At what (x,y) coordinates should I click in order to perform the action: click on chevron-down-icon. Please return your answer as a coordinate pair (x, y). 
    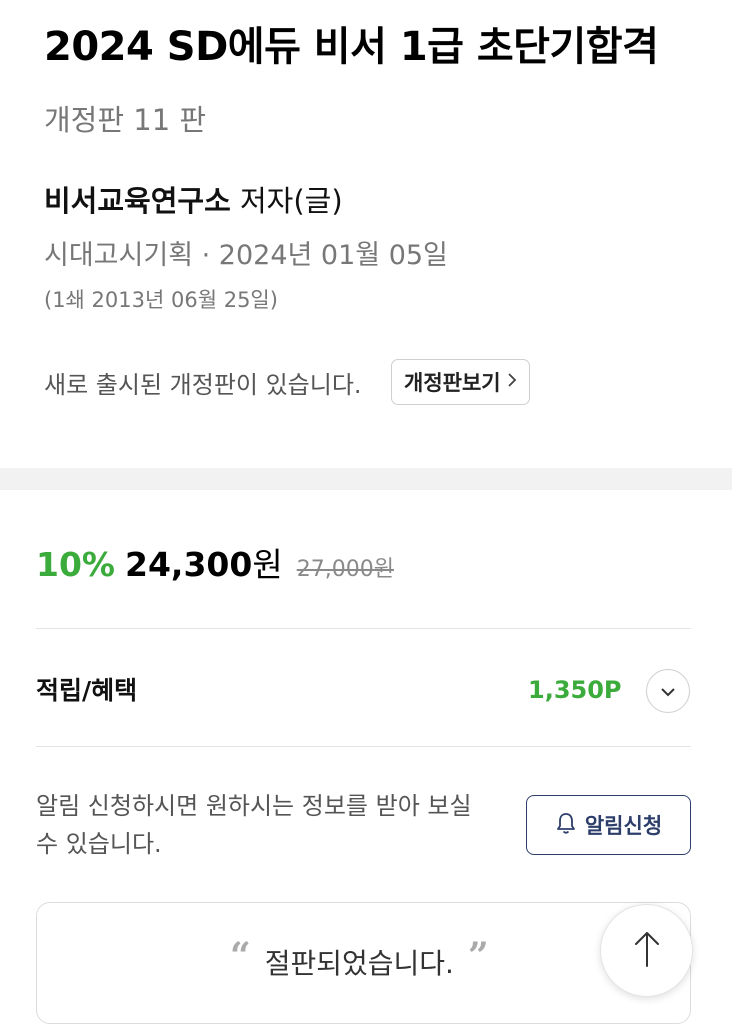
    Looking at the image, I should click on (668, 691).